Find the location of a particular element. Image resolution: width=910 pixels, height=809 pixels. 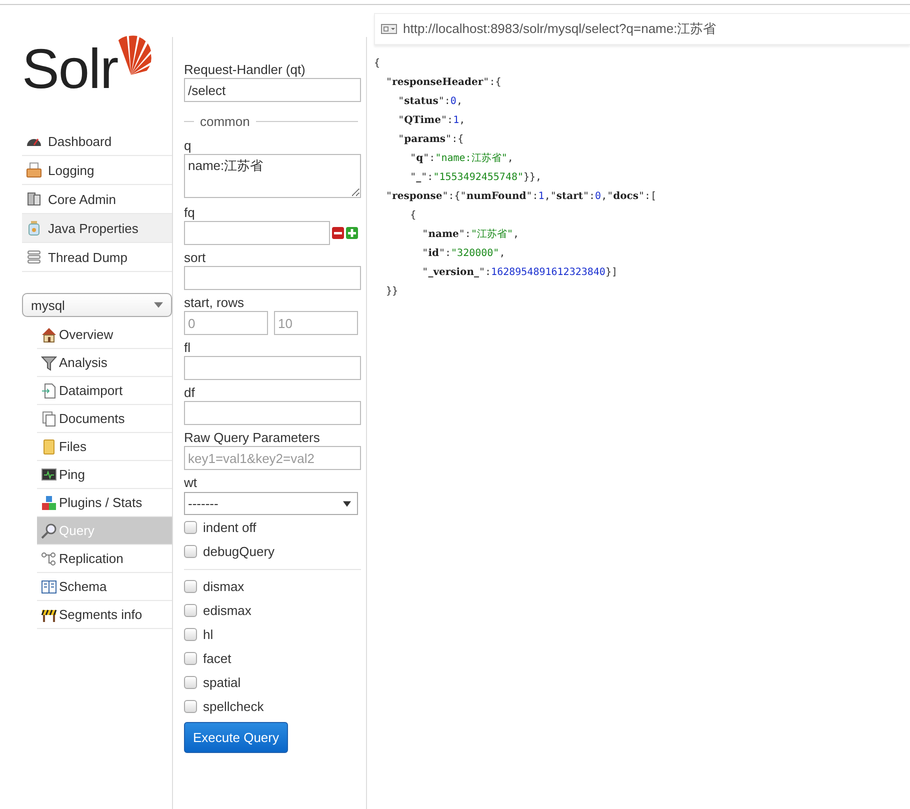

json-line: "params":{ is located at coordinates (431, 140).